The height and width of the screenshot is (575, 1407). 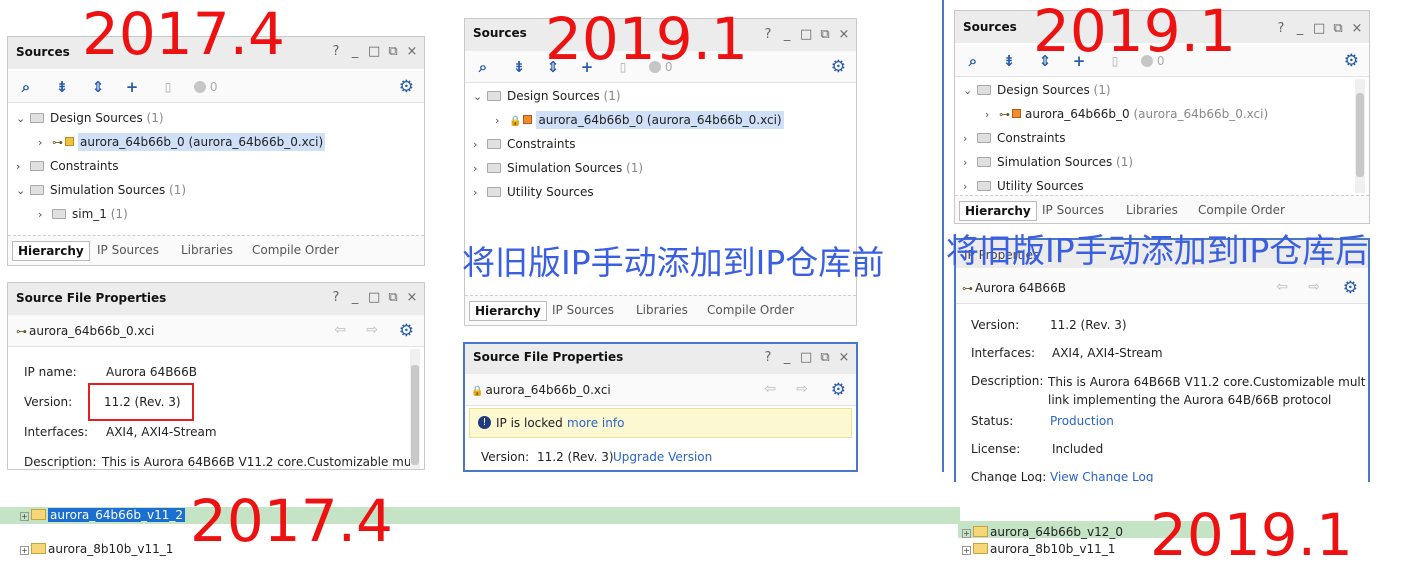 I want to click on tree-item-sim-1: › sim_1 (1), so click(x=83, y=214).